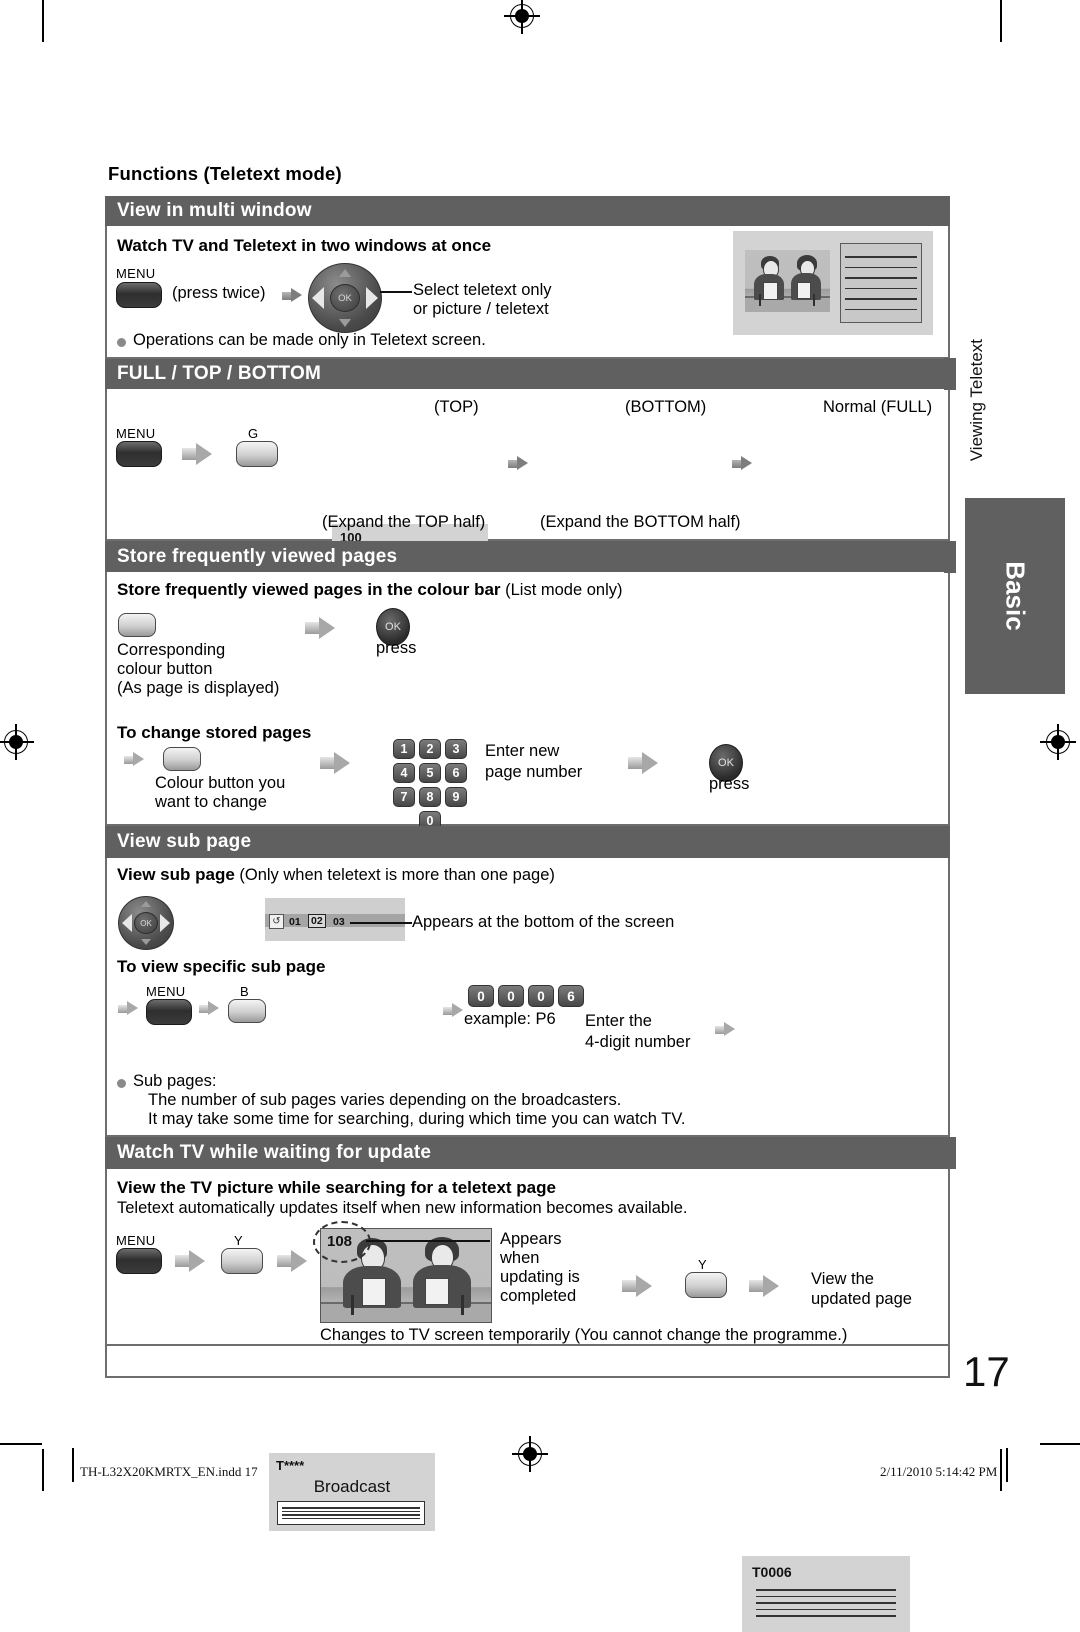  What do you see at coordinates (430, 797) in the screenshot?
I see `numkey-8: 8` at bounding box center [430, 797].